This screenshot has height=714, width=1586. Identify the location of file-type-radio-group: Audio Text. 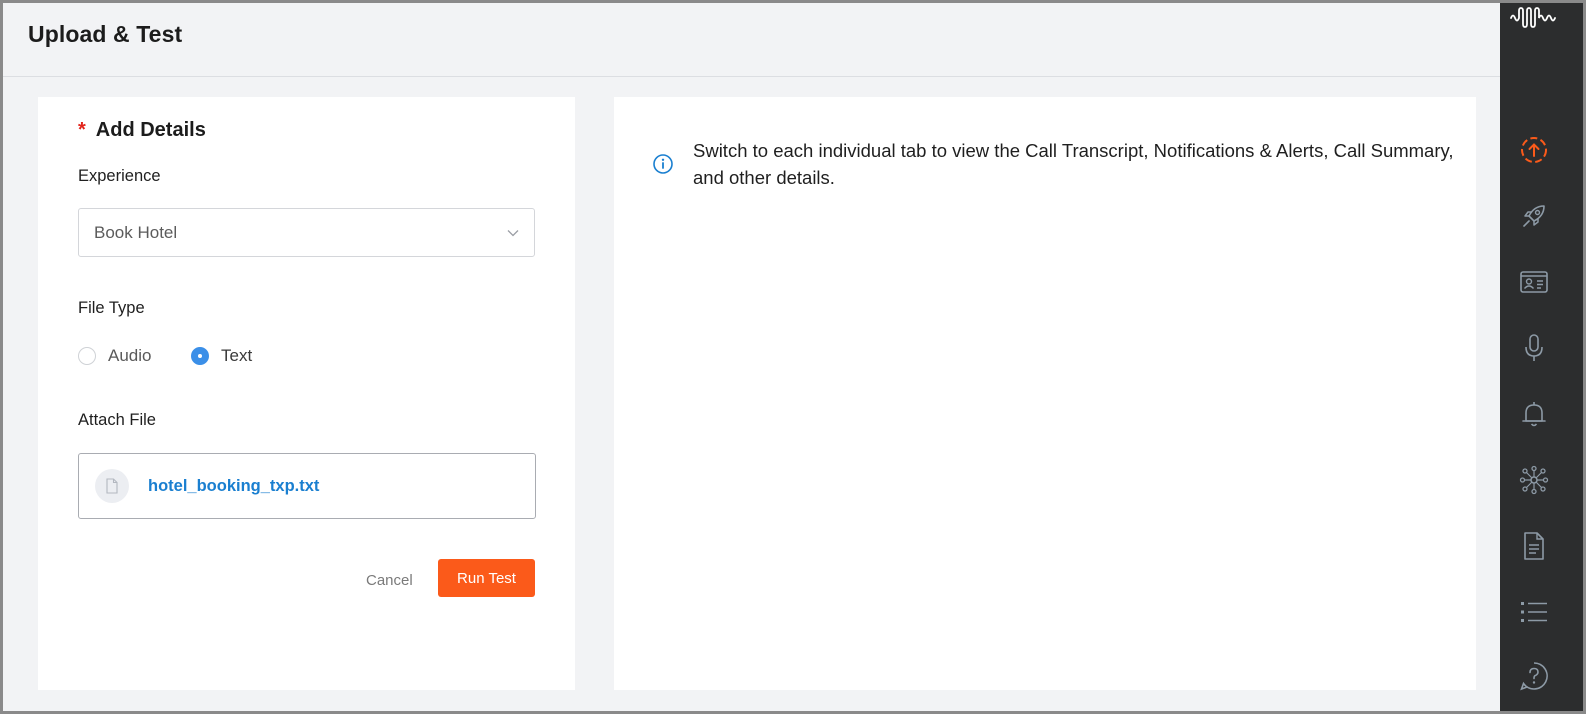
(228, 356).